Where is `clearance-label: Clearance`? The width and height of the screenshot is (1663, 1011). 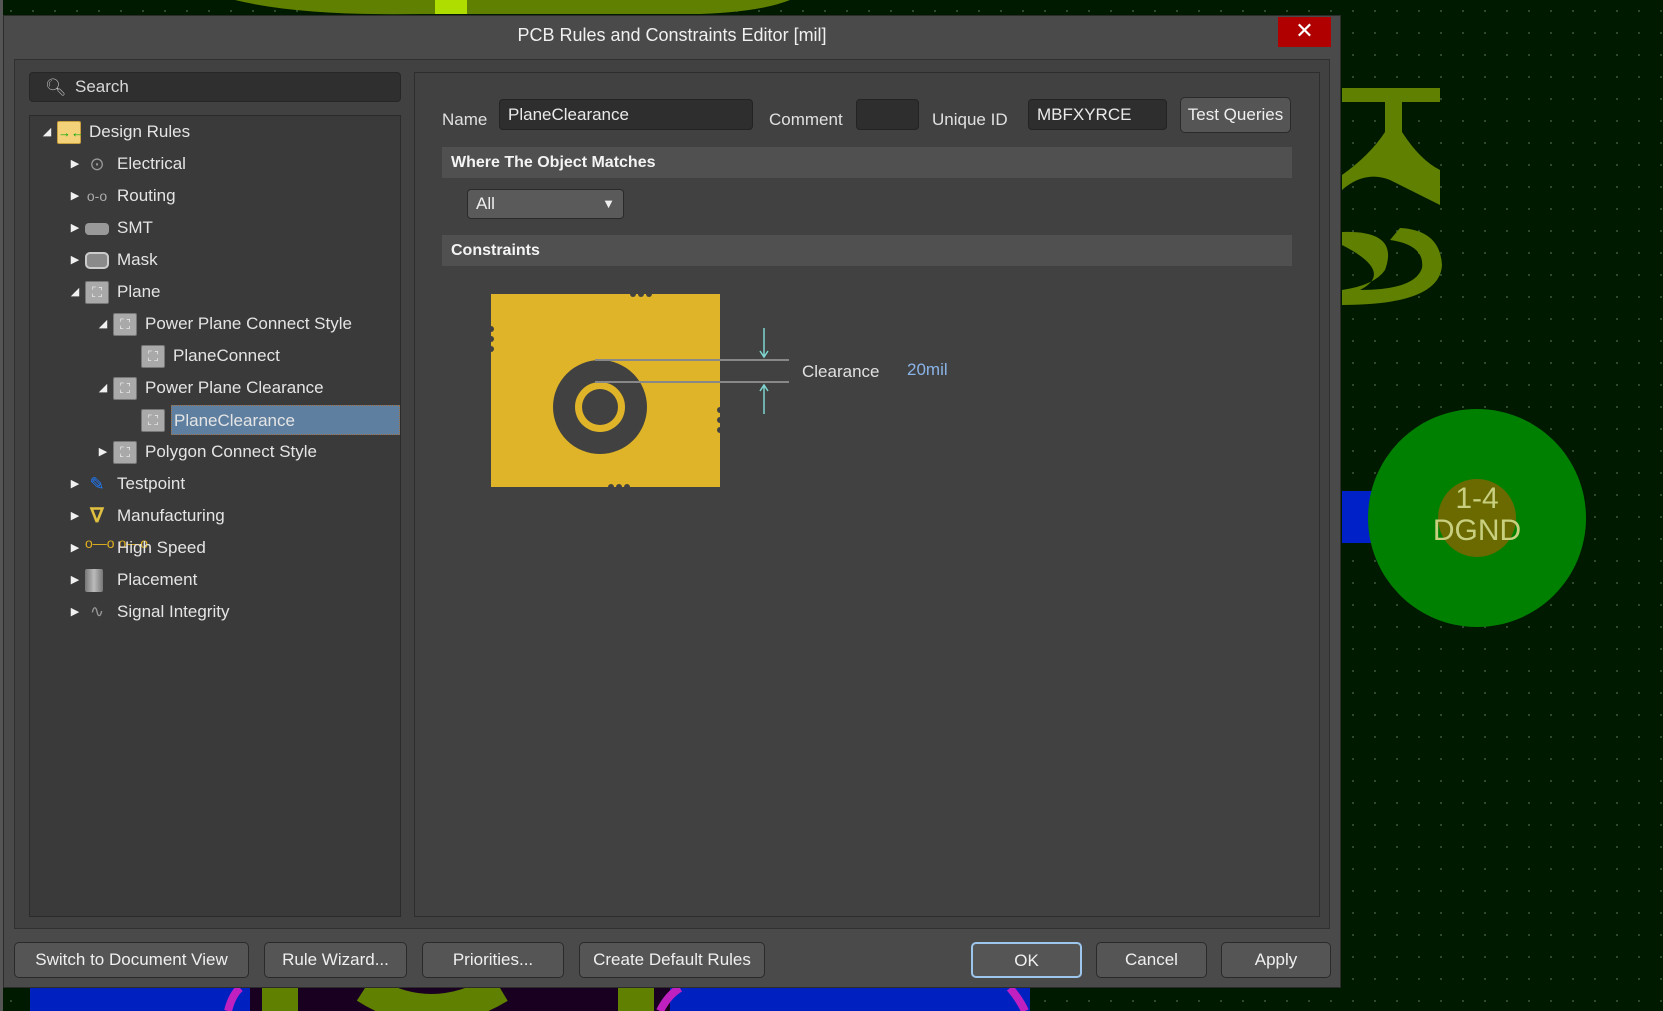
clearance-label: Clearance is located at coordinates (841, 371).